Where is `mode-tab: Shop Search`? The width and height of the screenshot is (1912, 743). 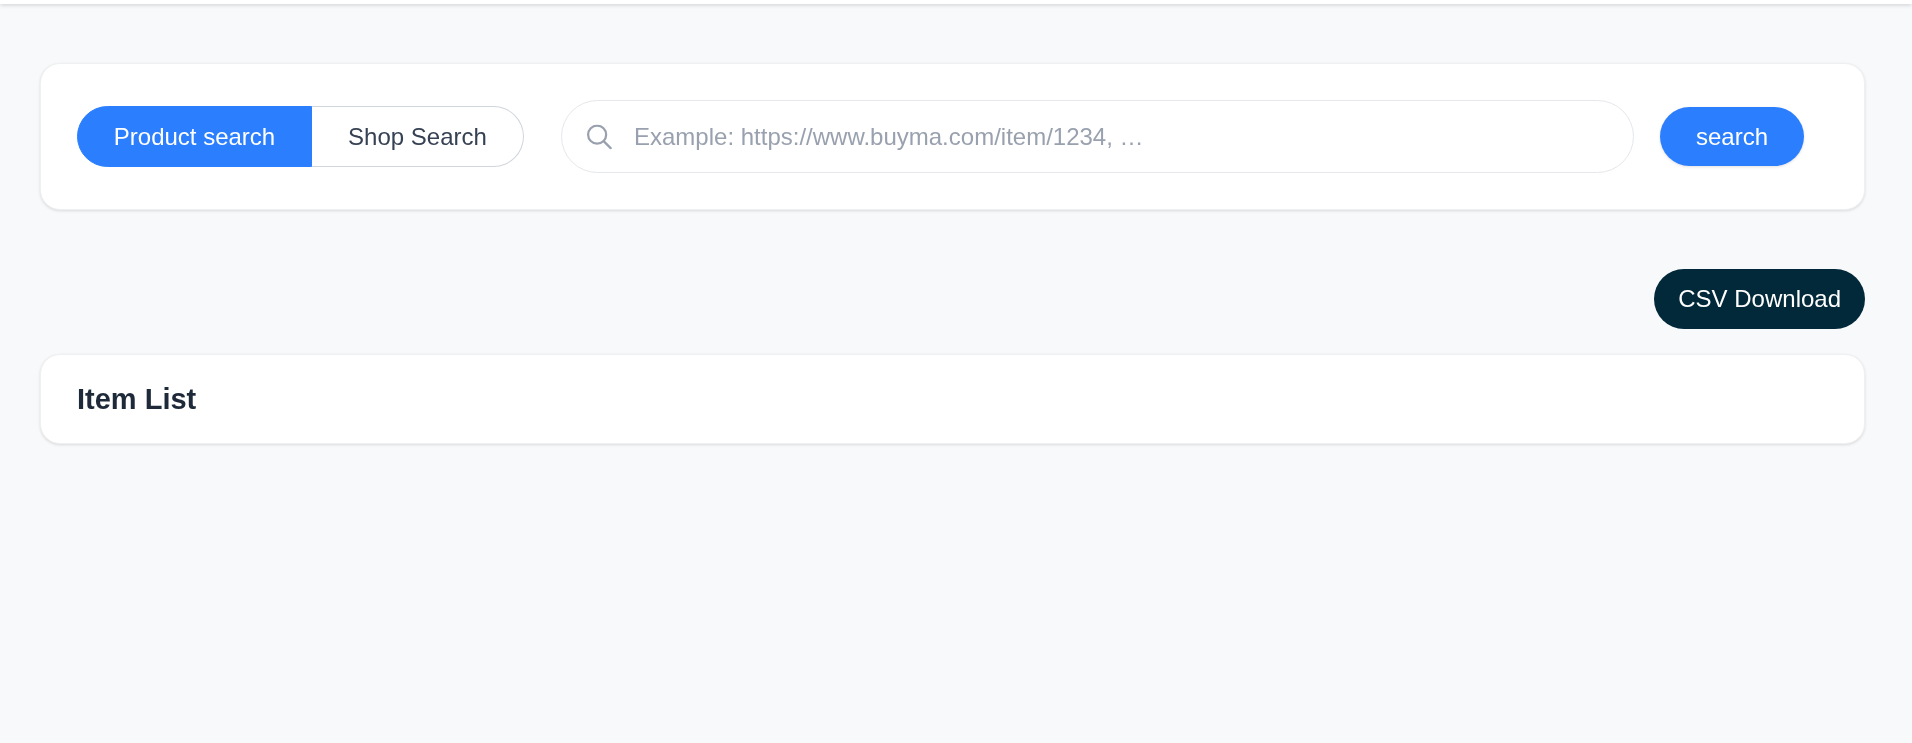
mode-tab: Shop Search is located at coordinates (418, 136).